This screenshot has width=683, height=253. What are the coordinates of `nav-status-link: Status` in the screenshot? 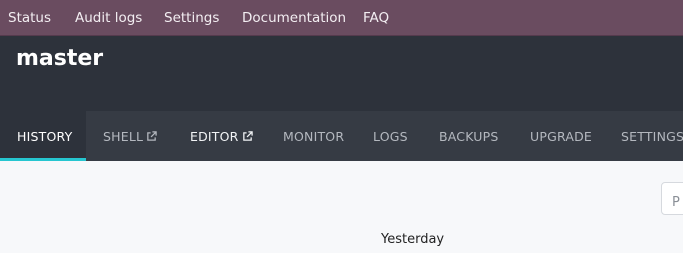 It's located at (29, 18).